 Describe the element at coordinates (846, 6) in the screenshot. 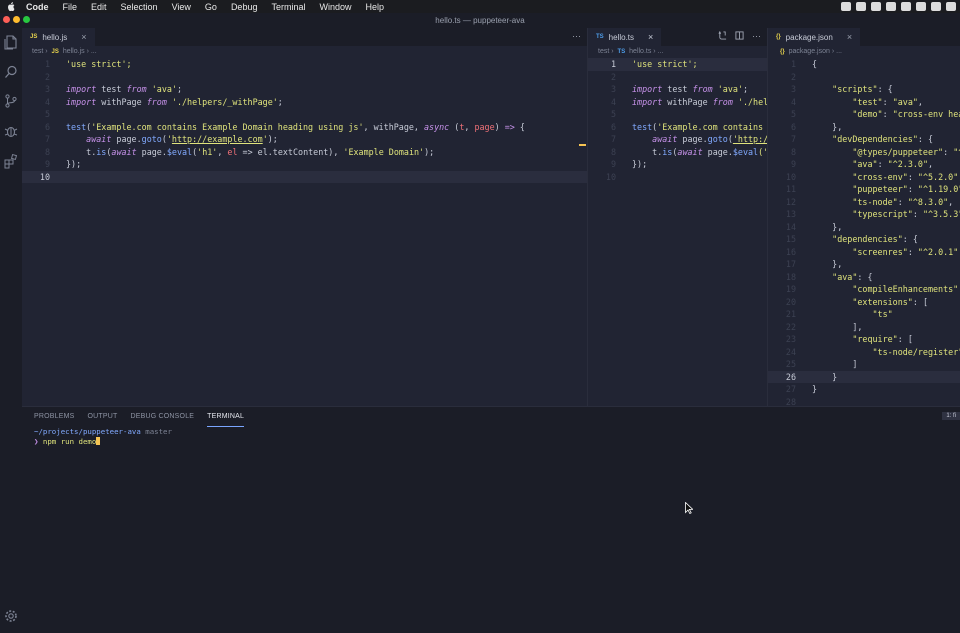

I see `record-icon` at that location.